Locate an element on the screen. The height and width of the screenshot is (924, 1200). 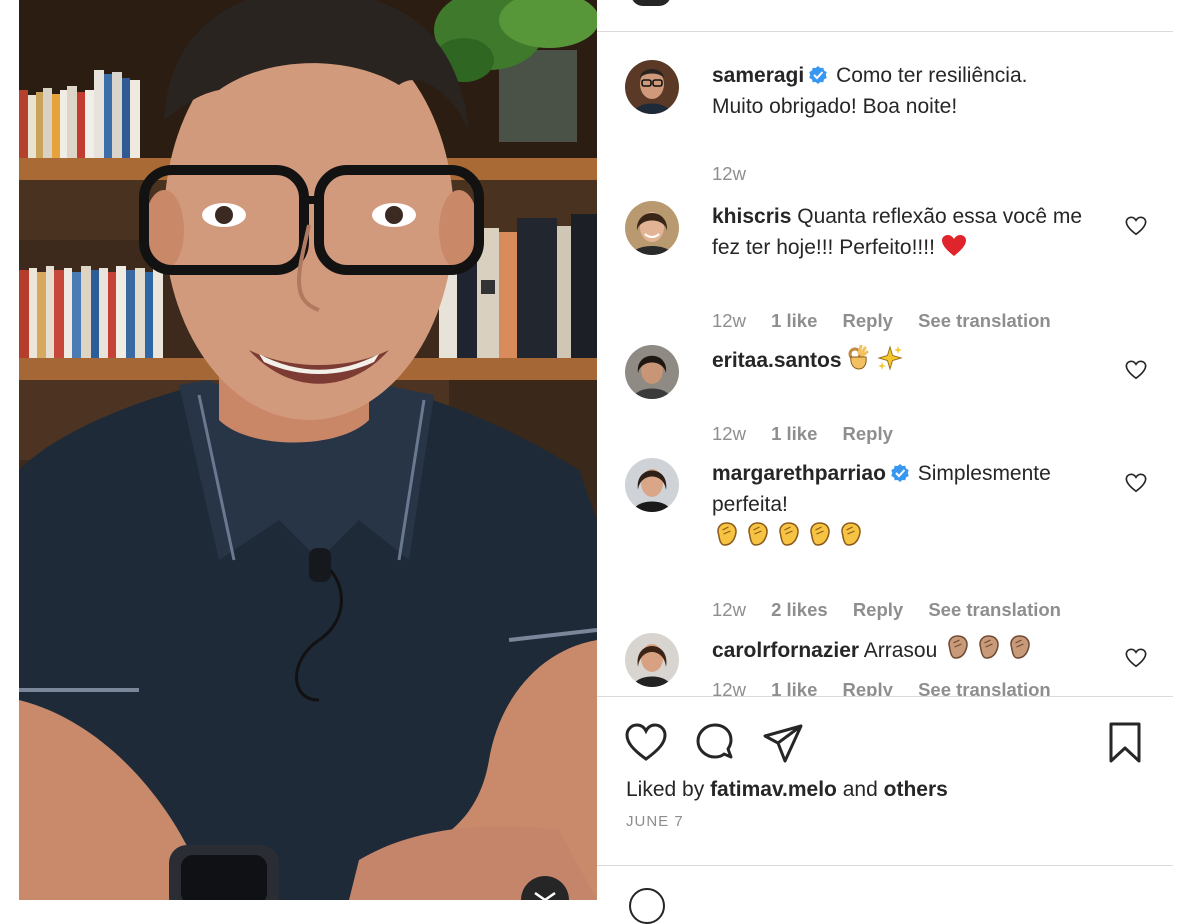
caption-line-1: Como ter resiliência. is located at coordinates (932, 75).